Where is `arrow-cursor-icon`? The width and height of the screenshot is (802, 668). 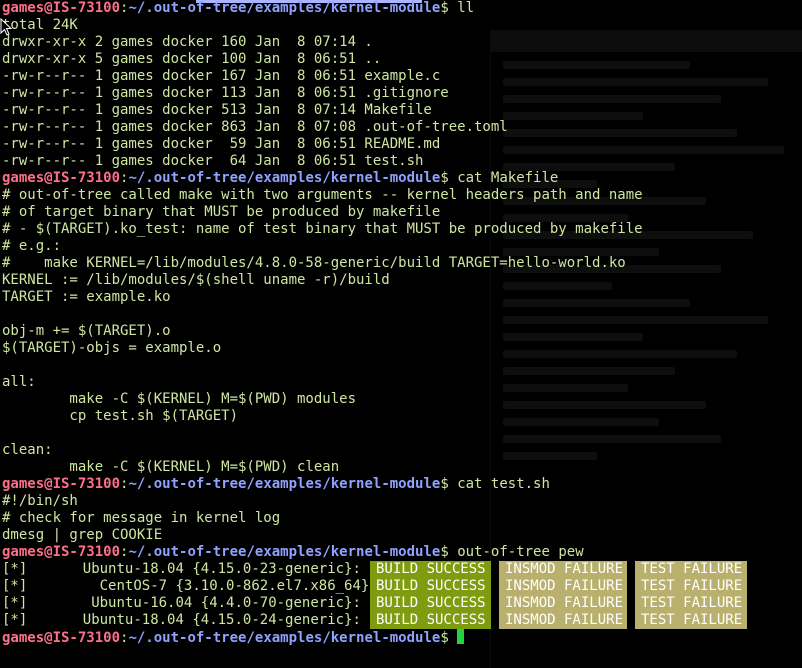
arrow-cursor-icon is located at coordinates (6, 27).